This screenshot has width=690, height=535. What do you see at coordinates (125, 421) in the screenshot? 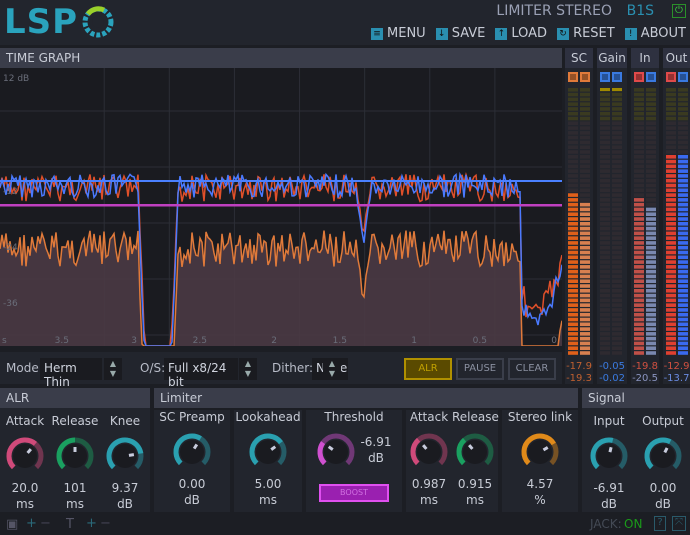
I see `knob-label: Knee` at bounding box center [125, 421].